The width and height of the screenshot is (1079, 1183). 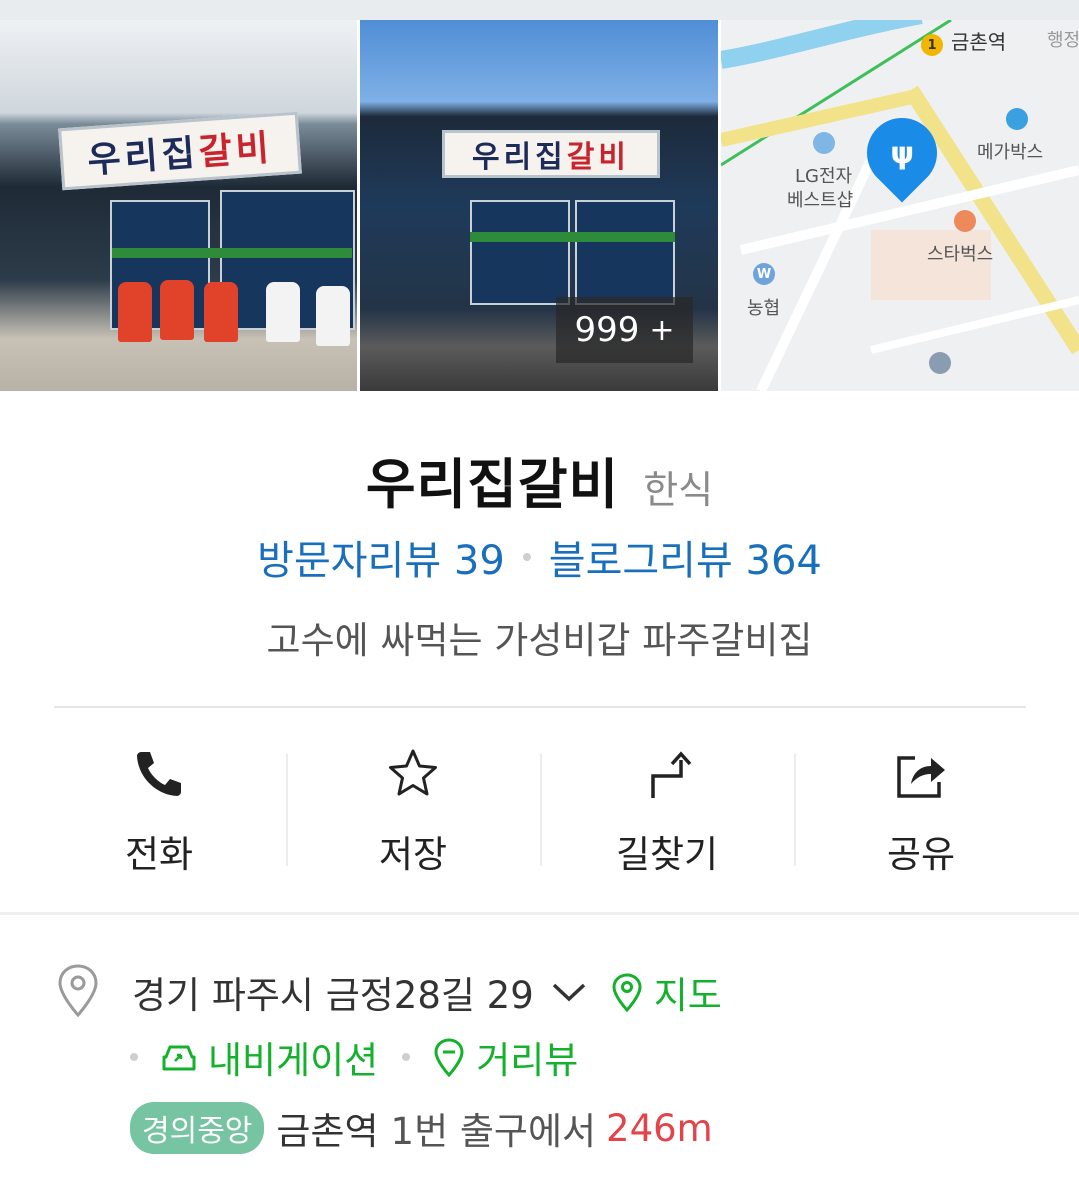 I want to click on call-button: 전화, so click(x=159, y=810).